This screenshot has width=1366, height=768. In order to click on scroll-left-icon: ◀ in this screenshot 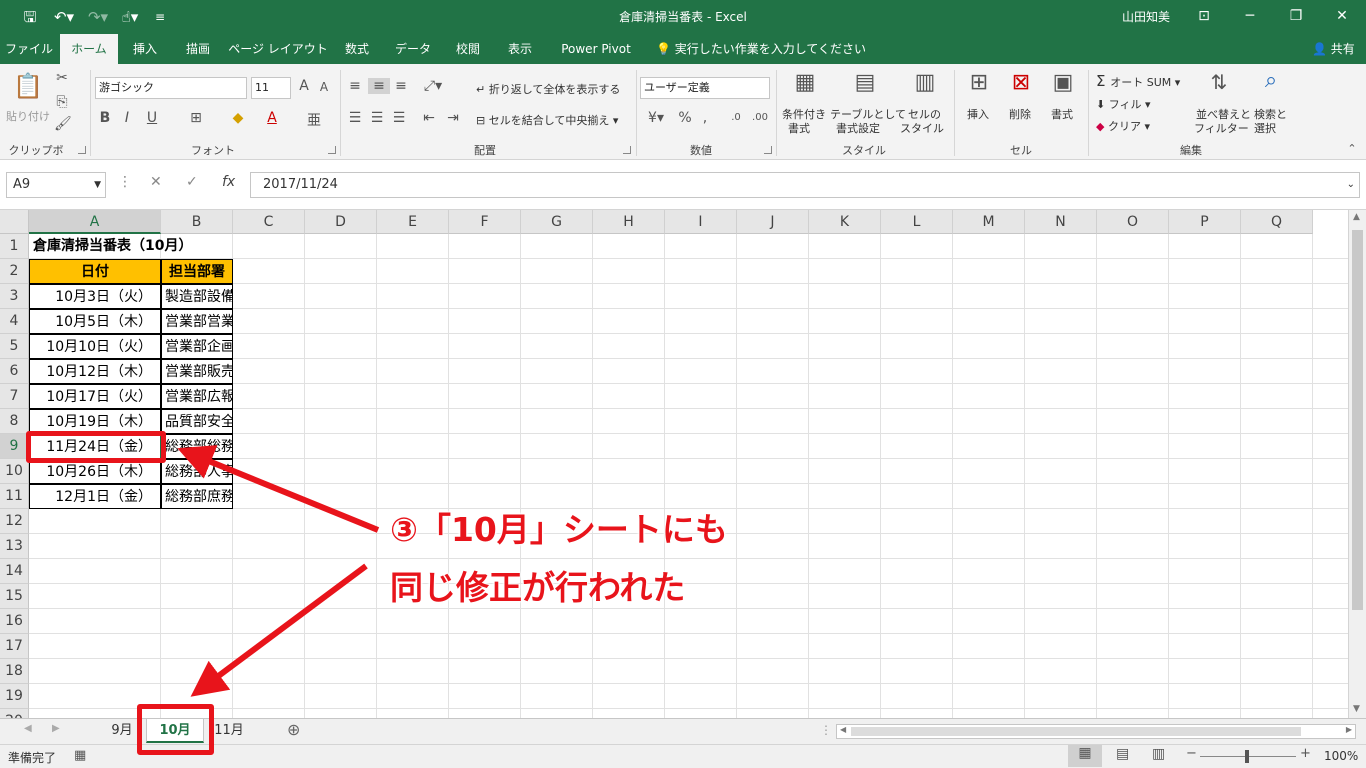, I will do `click(843, 729)`.